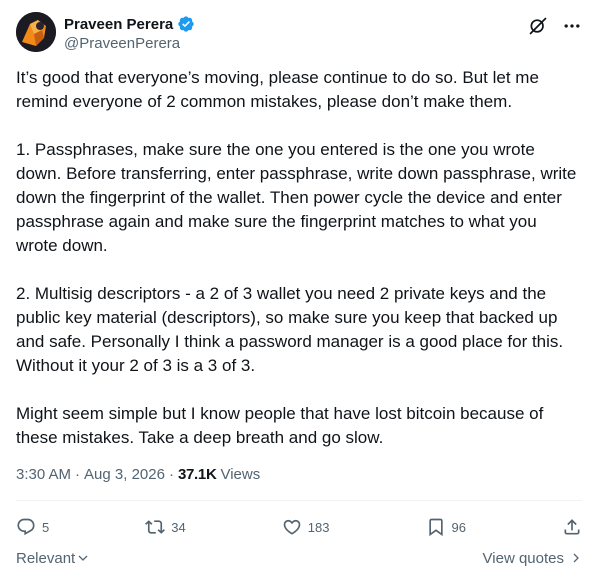 This screenshot has height=579, width=598. I want to click on like-count: 183, so click(318, 527).